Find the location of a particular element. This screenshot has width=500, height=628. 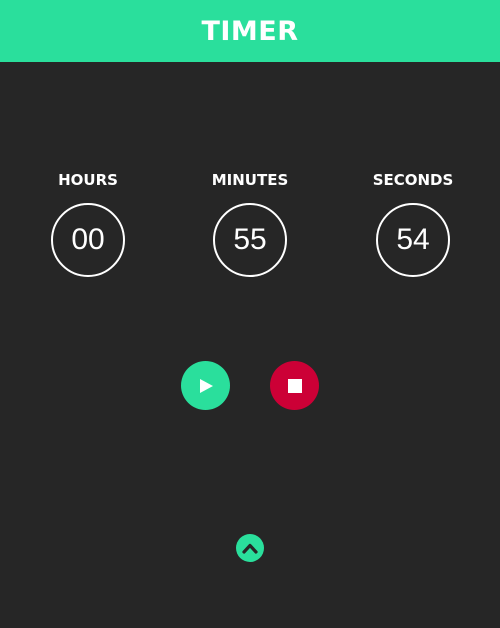

hours-display: 00 is located at coordinates (88, 240).